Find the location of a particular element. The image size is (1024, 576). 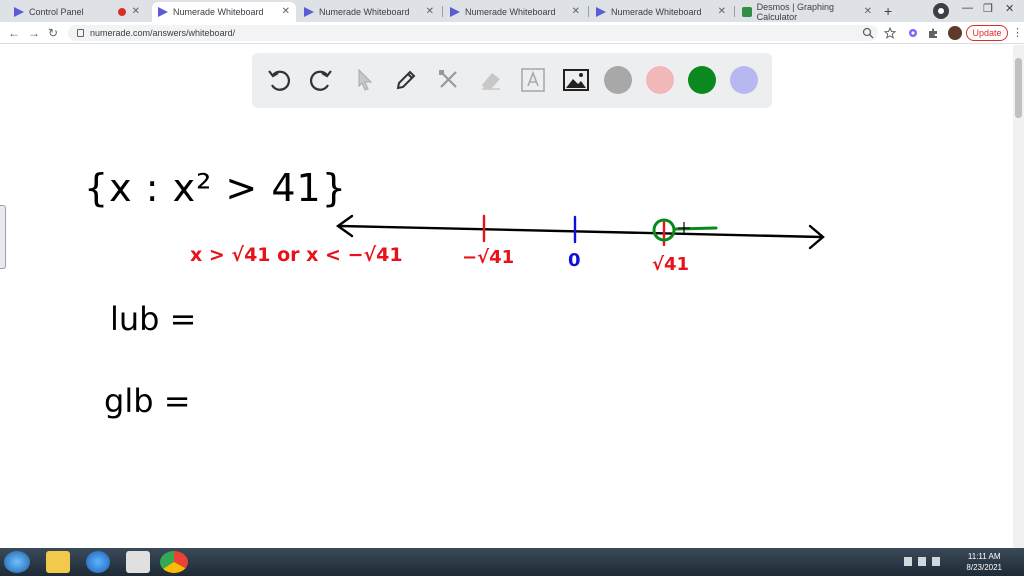

tick-label-neg-root41: −√41 is located at coordinates (488, 257).